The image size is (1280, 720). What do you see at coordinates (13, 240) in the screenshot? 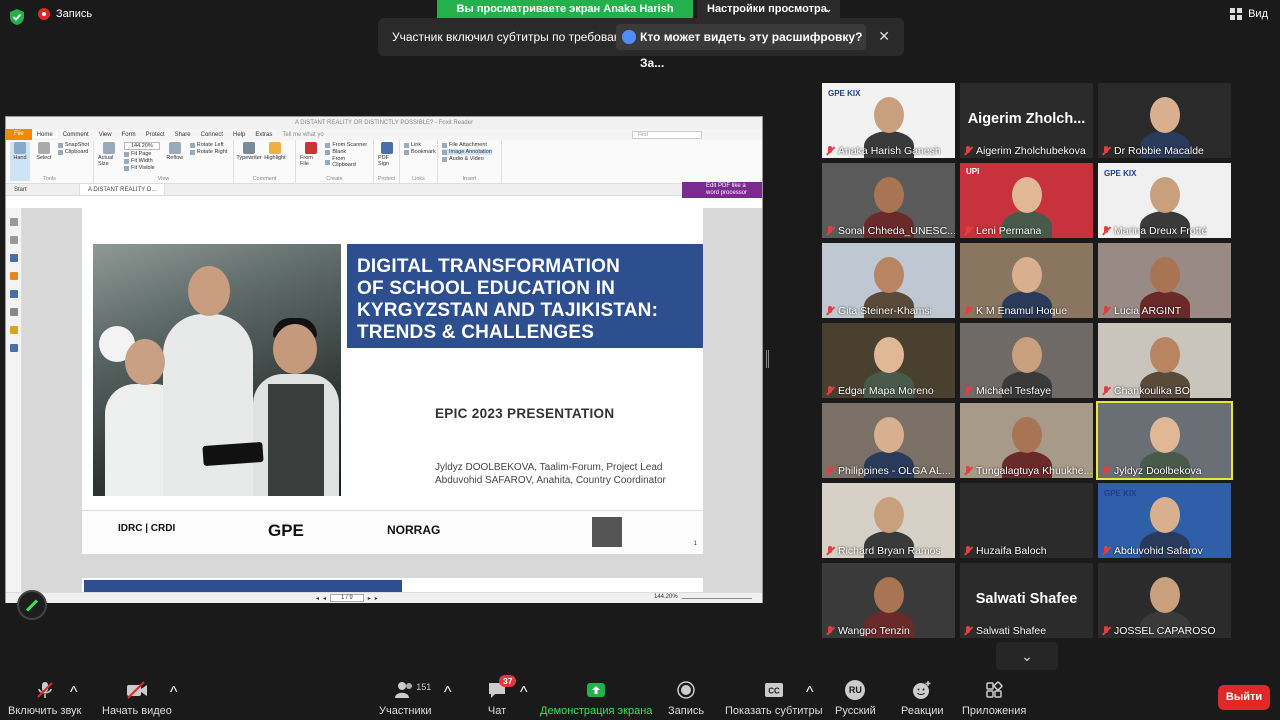
I see `pages-icon` at bounding box center [13, 240].